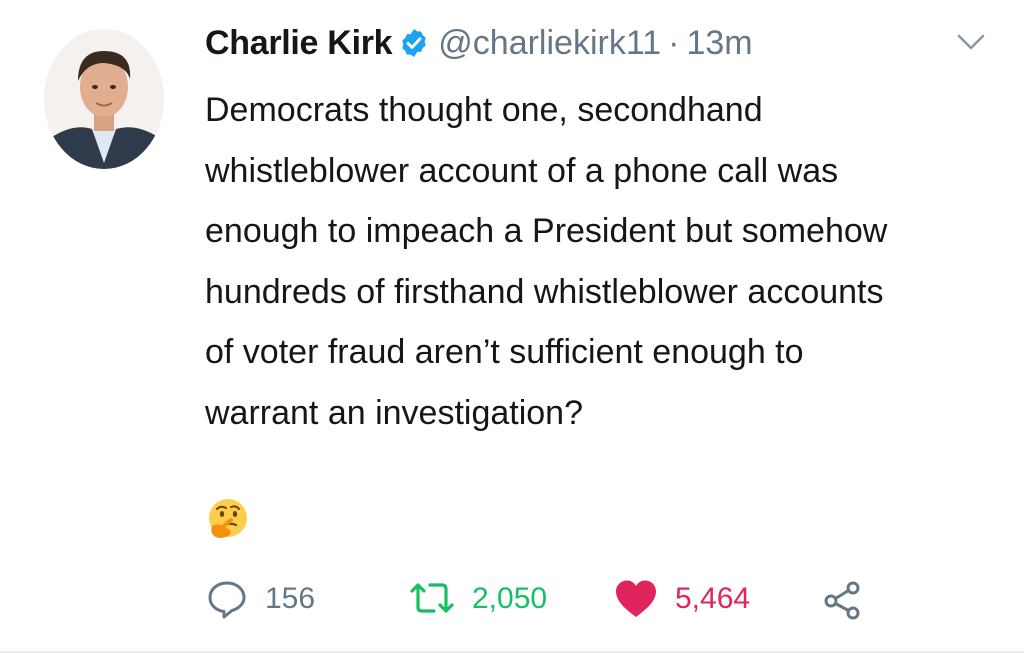  What do you see at coordinates (713, 598) in the screenshot?
I see `like-count: 5,464` at bounding box center [713, 598].